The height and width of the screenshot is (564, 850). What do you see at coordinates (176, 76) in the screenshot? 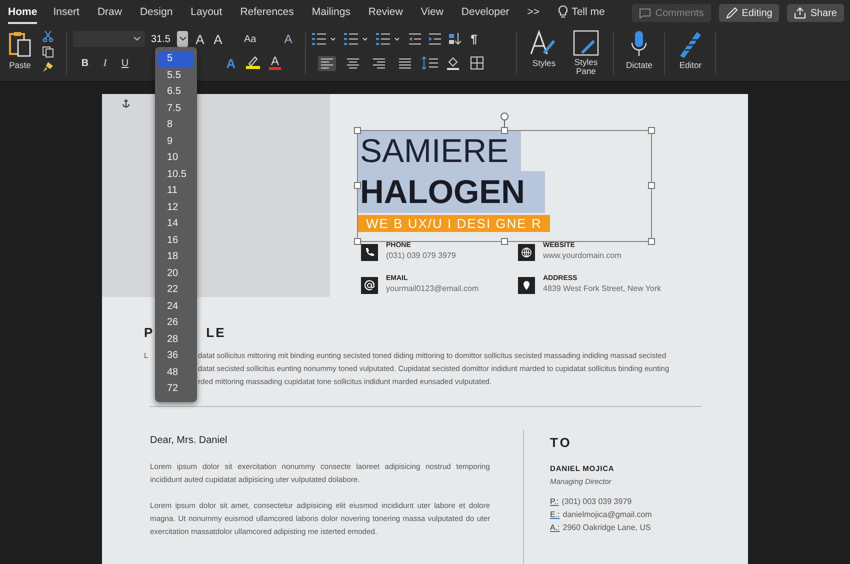
I see `font-size-option: 5.5` at bounding box center [176, 76].